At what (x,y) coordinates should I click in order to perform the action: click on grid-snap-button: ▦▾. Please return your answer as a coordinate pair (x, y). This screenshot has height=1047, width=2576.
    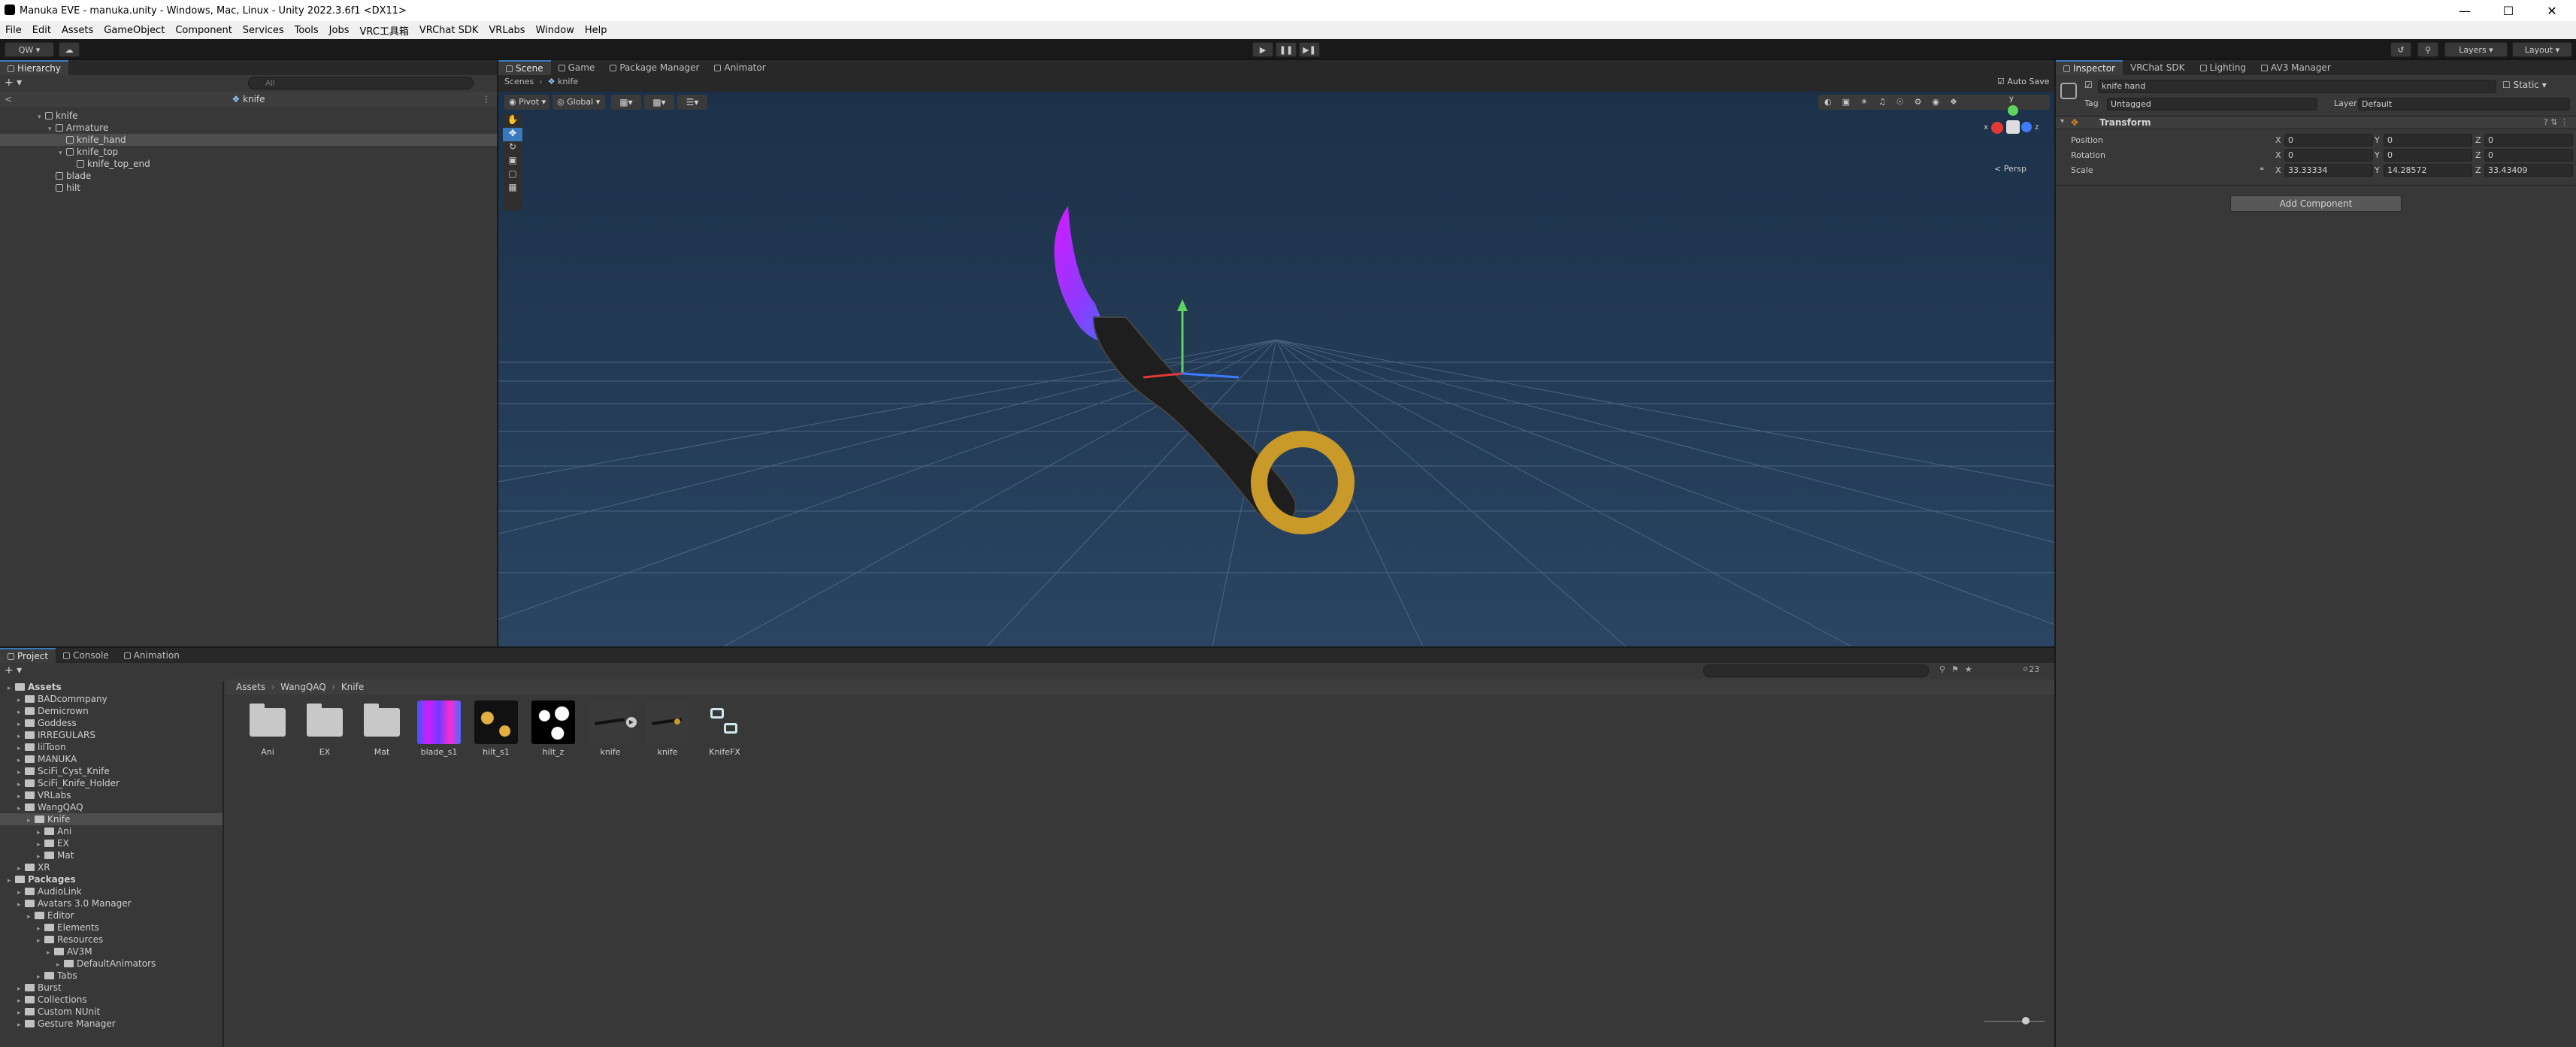
    Looking at the image, I should click on (626, 102).